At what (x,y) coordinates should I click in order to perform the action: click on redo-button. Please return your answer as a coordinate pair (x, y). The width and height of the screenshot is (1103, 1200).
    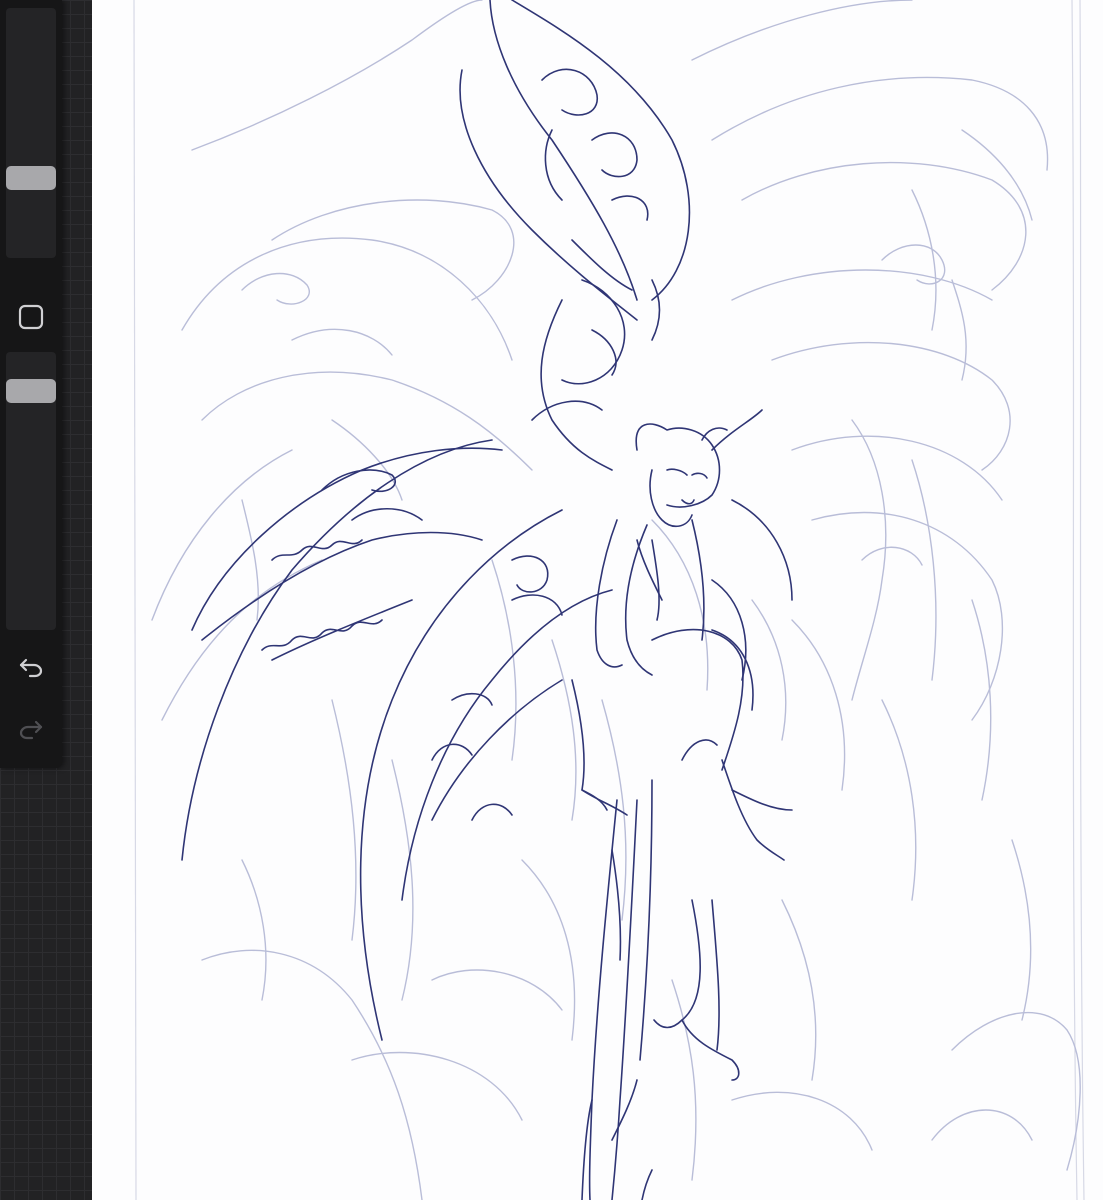
    Looking at the image, I should click on (31, 728).